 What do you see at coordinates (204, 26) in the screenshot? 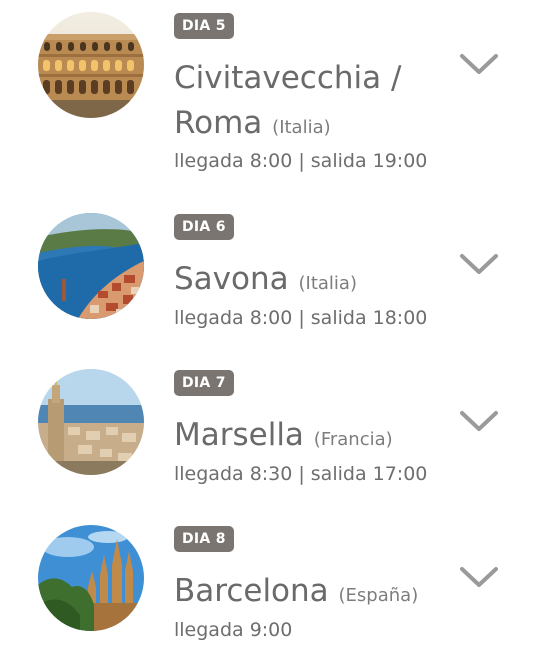
I see `day-badge: DIA 5` at bounding box center [204, 26].